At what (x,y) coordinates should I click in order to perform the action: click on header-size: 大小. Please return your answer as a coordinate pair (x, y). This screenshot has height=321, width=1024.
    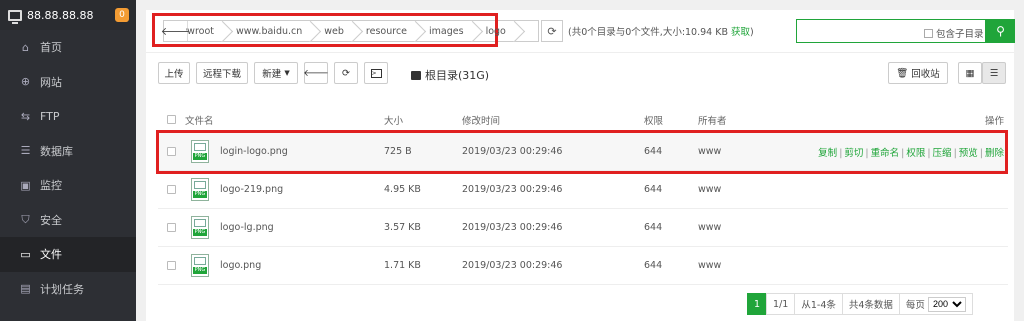
    Looking at the image, I should click on (393, 120).